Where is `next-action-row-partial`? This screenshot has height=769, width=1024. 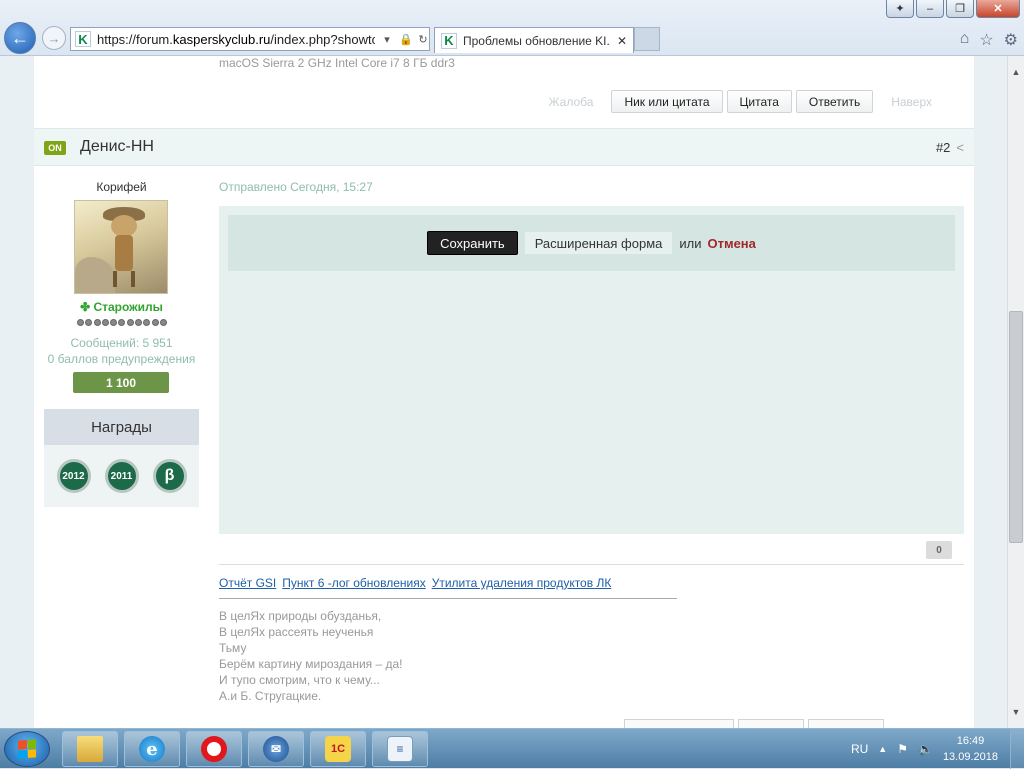 next-action-row-partial is located at coordinates (754, 723).